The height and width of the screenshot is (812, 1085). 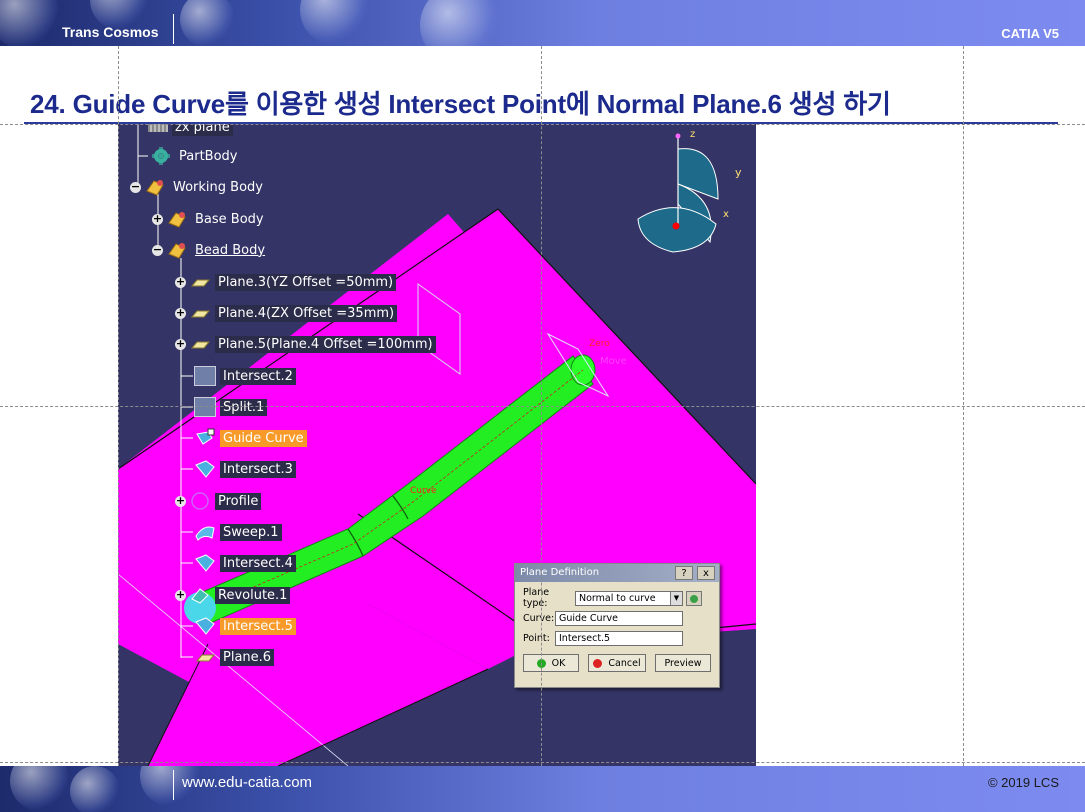 I want to click on curve-row: Curve: Guide Curve, so click(x=617, y=618).